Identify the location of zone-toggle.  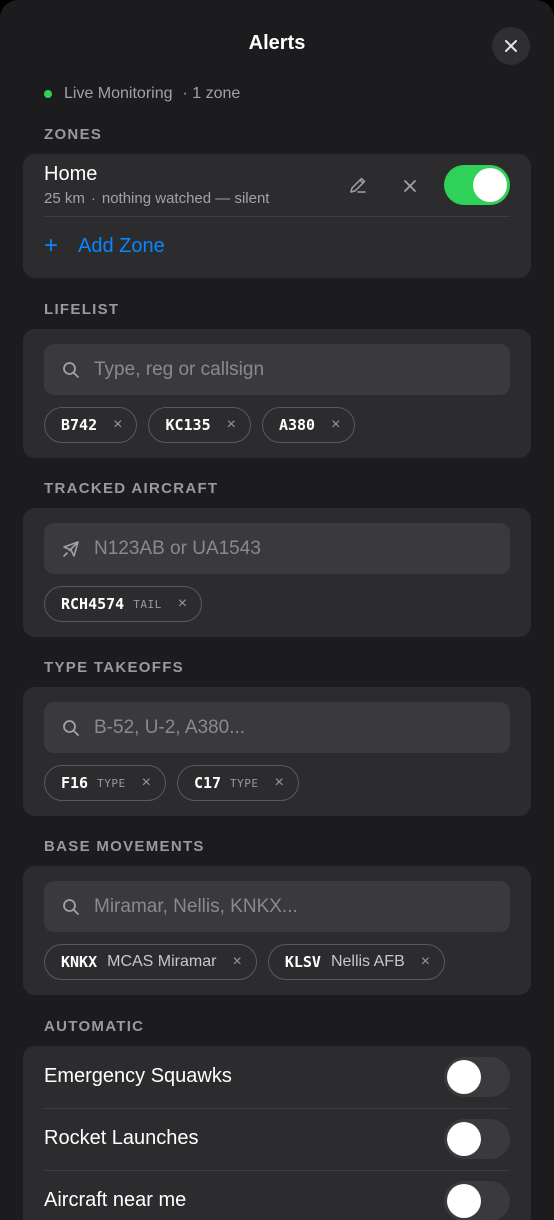
(477, 185).